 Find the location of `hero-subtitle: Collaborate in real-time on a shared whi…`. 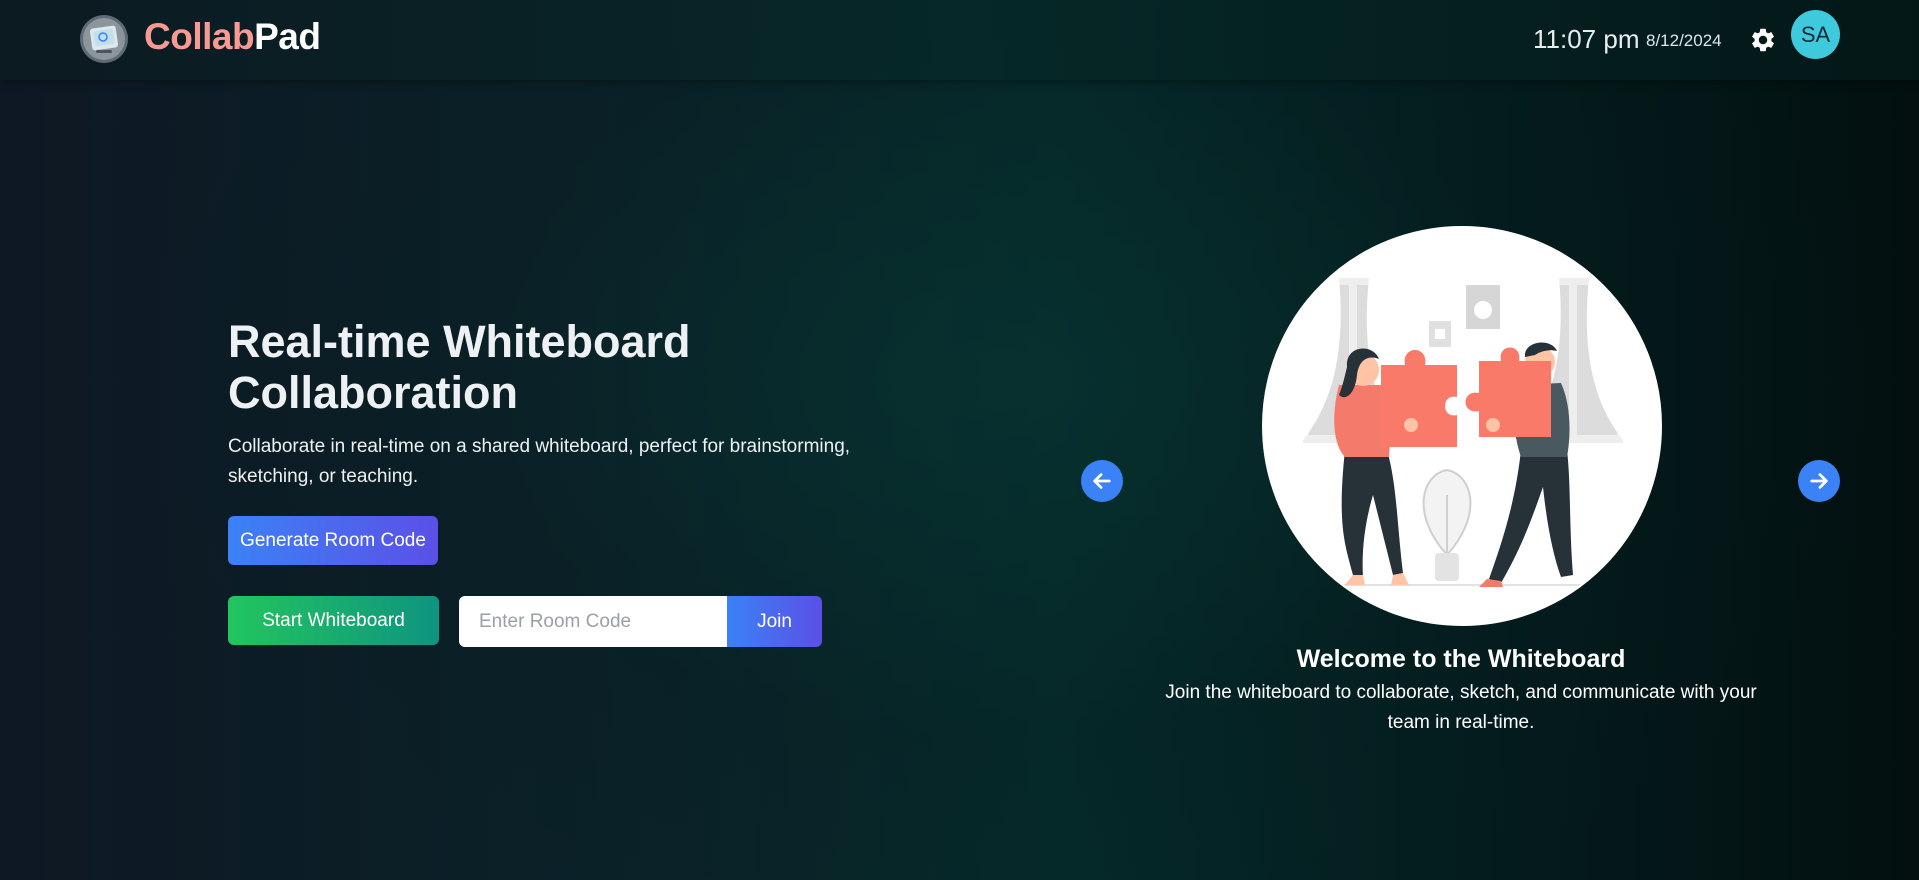

hero-subtitle: Collaborate in real-time on a shared whi… is located at coordinates (539, 461).